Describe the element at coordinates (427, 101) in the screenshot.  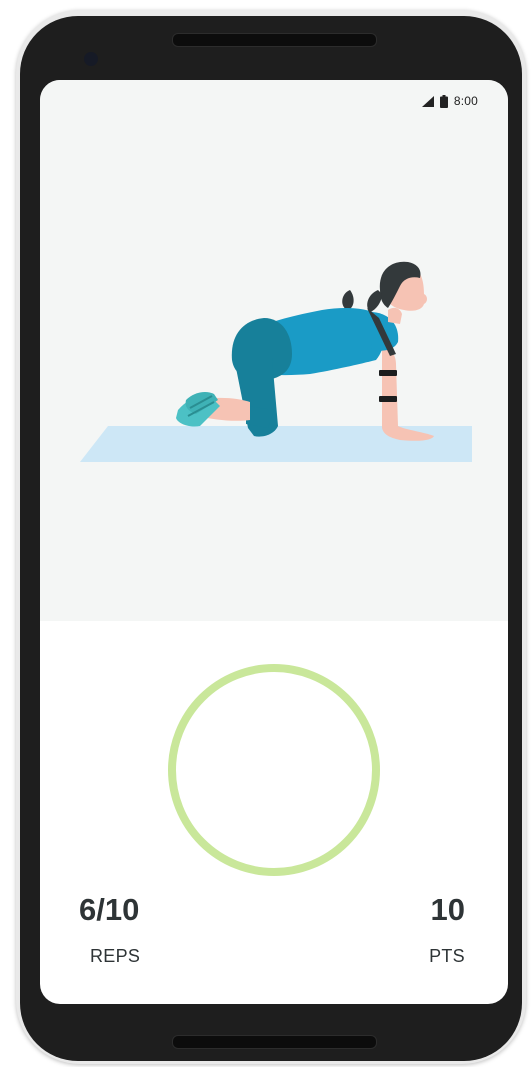
I see `cellular-signal-icon` at that location.